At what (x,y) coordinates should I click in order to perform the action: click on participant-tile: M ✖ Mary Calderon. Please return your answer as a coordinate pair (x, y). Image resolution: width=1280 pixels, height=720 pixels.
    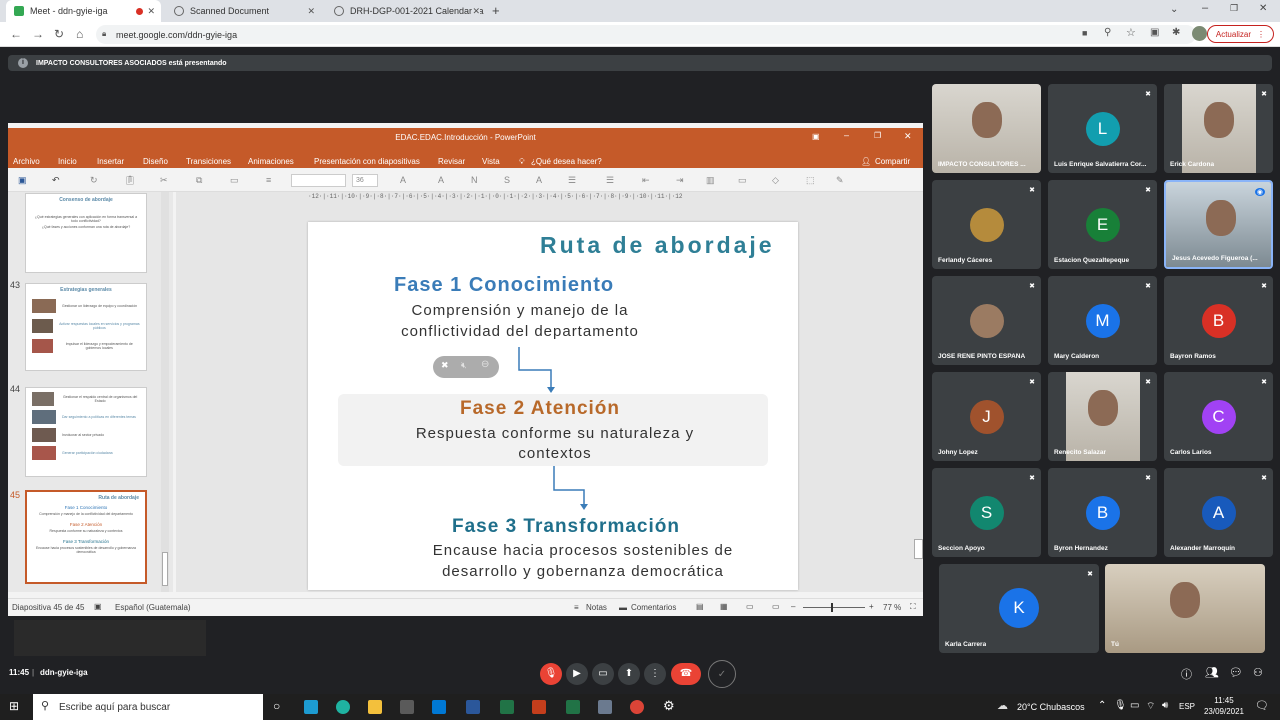
    Looking at the image, I should click on (1102, 320).